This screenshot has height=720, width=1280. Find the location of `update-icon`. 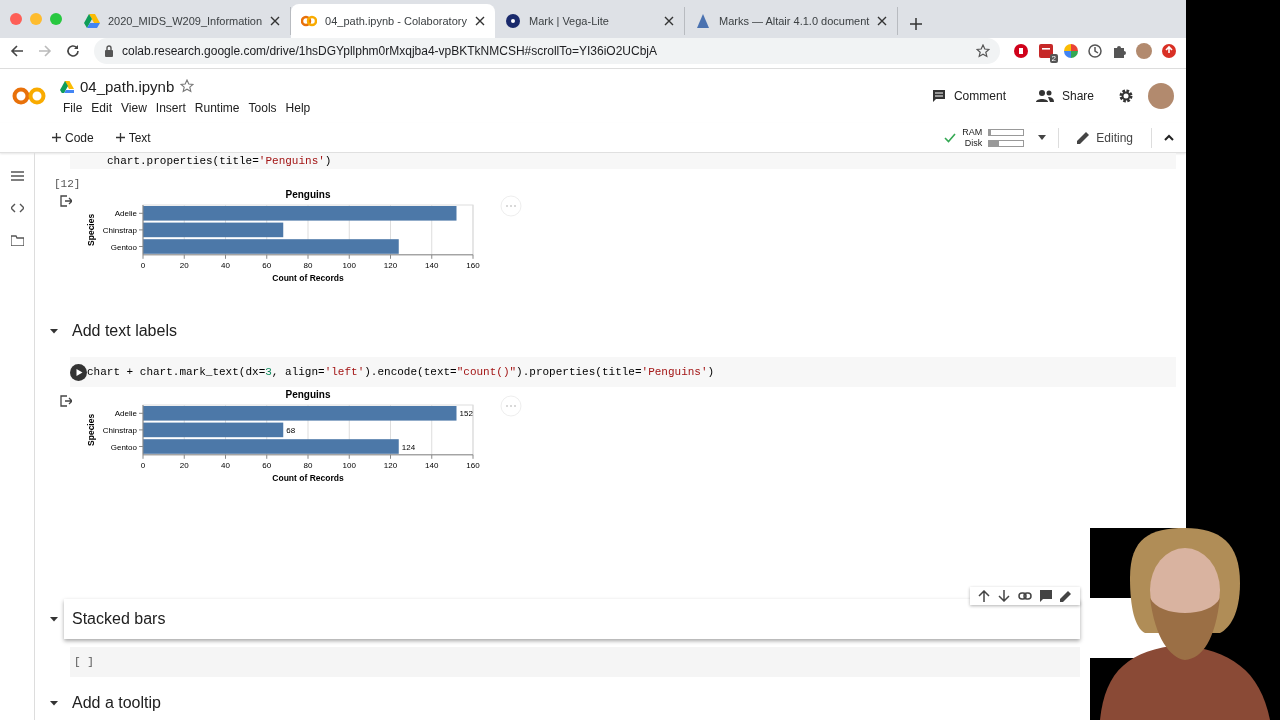

update-icon is located at coordinates (1169, 51).